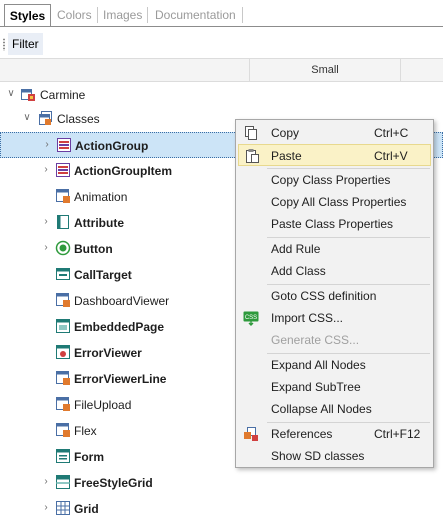 This screenshot has width=443, height=527. What do you see at coordinates (221, 483) in the screenshot?
I see `tree-node-freestylegrid: › FreeStyleGrid` at bounding box center [221, 483].